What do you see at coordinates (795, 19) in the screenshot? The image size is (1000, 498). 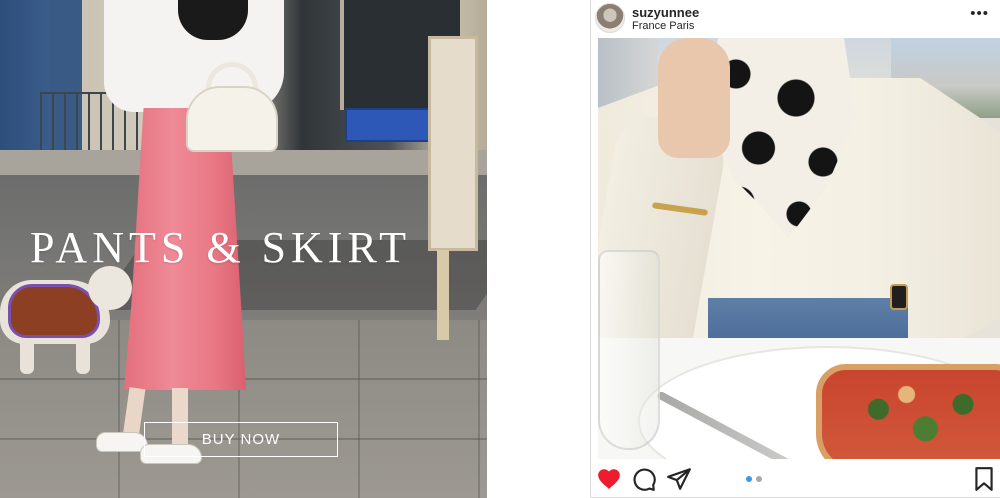 I see `post-header: suzyunnee France Paris •••` at bounding box center [795, 19].